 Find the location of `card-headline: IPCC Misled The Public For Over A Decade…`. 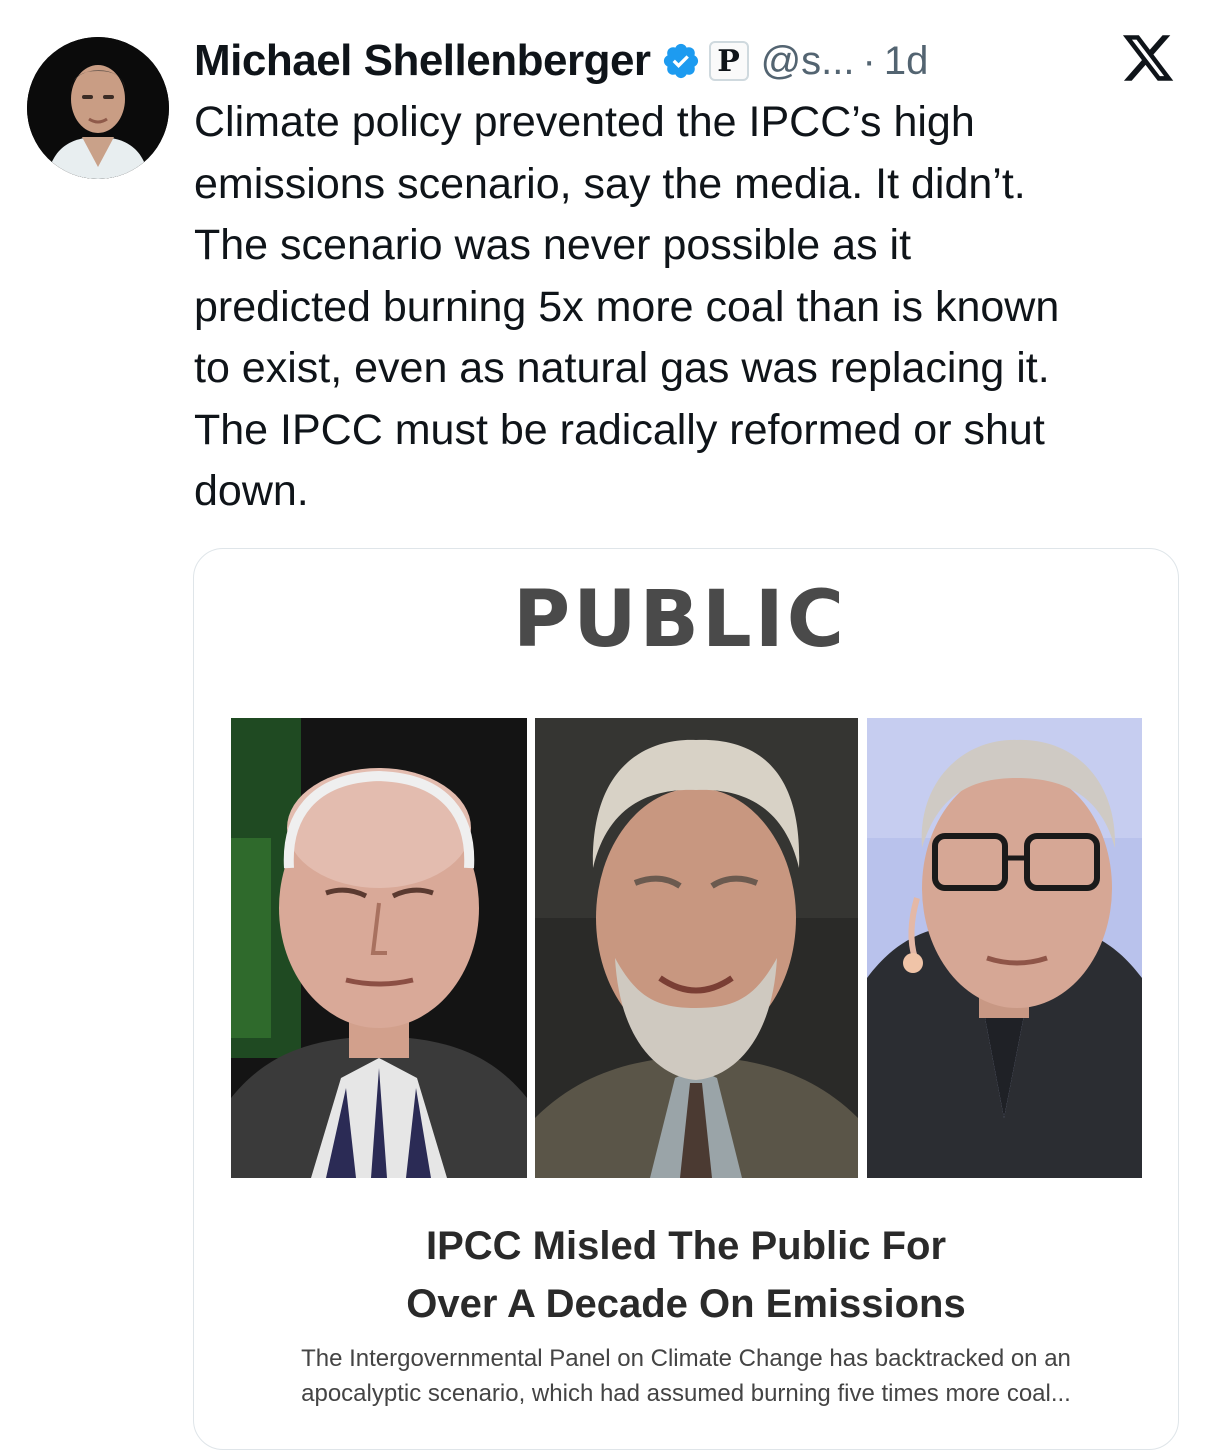

card-headline: IPCC Misled The Public For Over A Decade… is located at coordinates (686, 1275).